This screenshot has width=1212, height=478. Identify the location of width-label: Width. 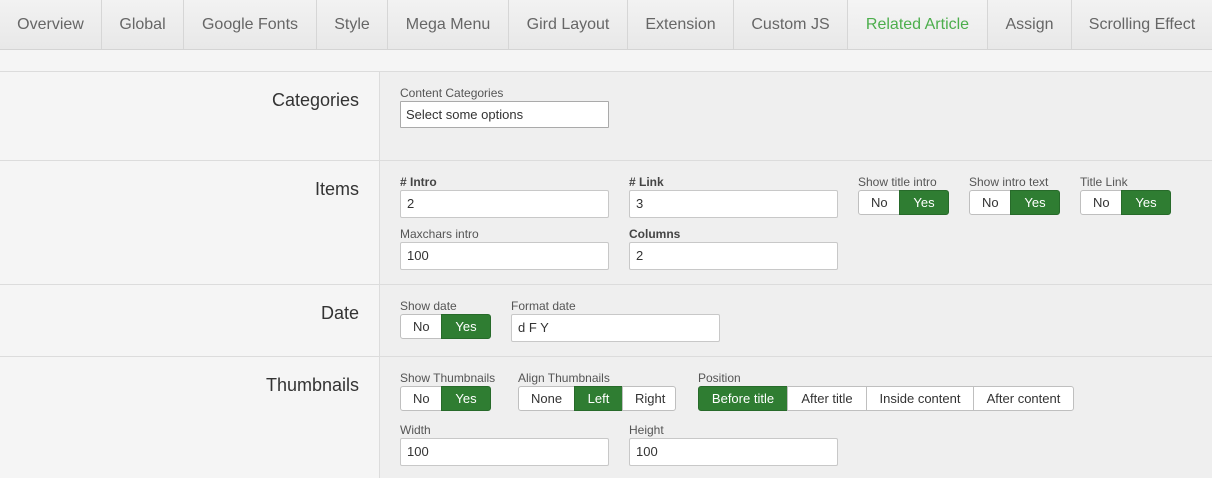
(415, 430).